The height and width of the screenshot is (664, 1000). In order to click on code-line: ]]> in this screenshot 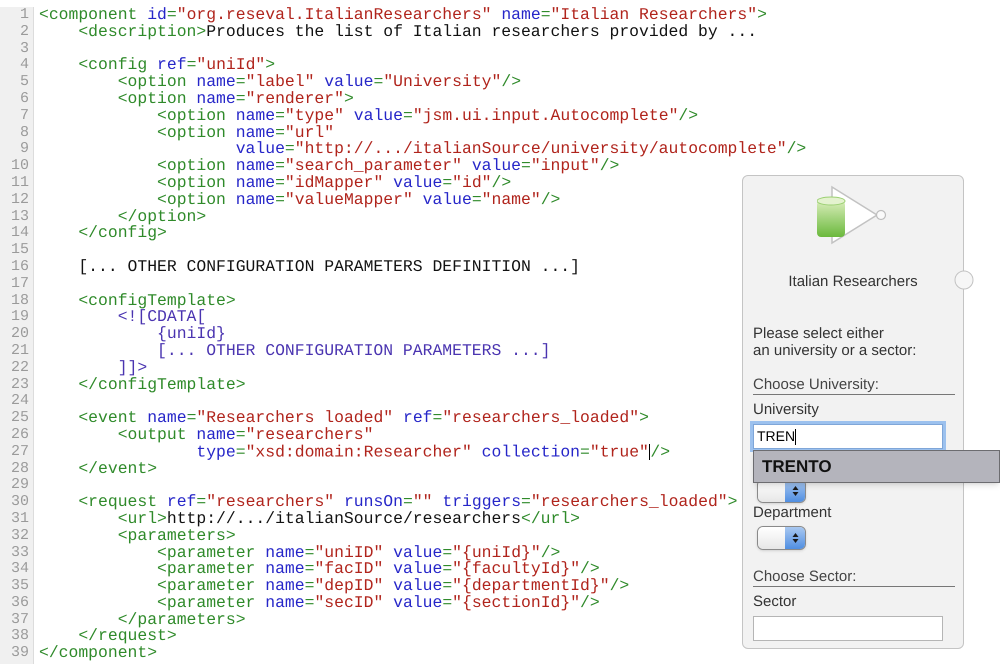, I will do `click(132, 368)`.